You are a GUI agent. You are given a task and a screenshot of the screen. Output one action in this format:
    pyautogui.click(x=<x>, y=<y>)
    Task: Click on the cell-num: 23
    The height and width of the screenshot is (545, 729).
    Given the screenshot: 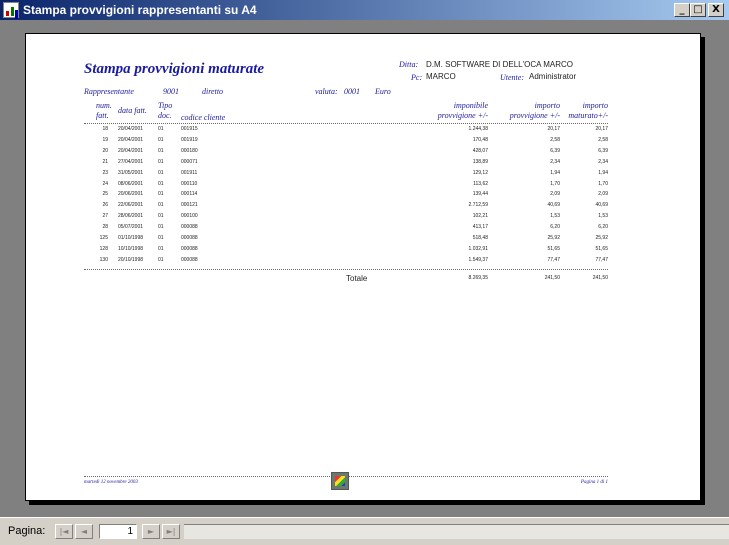 What is the action you would take?
    pyautogui.click(x=105, y=172)
    